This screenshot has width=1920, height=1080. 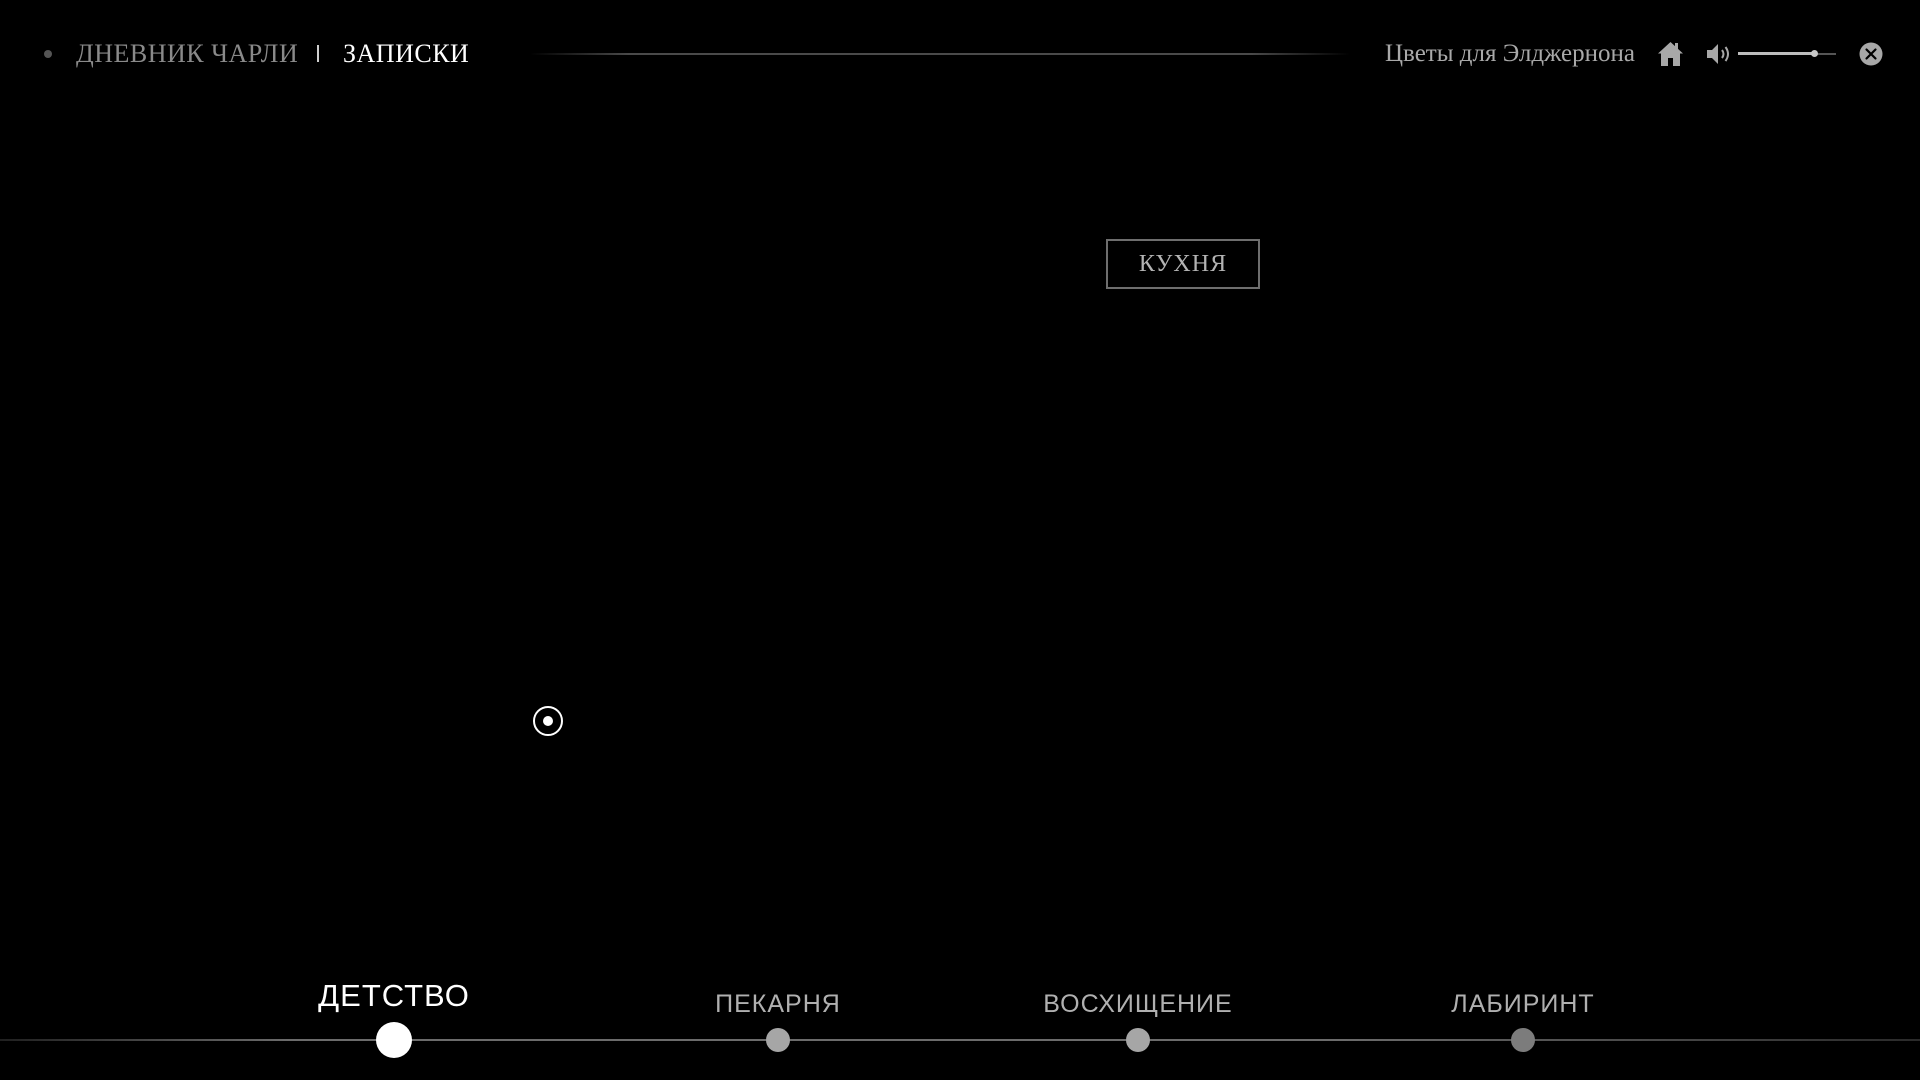 What do you see at coordinates (406, 53) in the screenshot?
I see `breadcrumb-notes-current: ЗАПИСКИ` at bounding box center [406, 53].